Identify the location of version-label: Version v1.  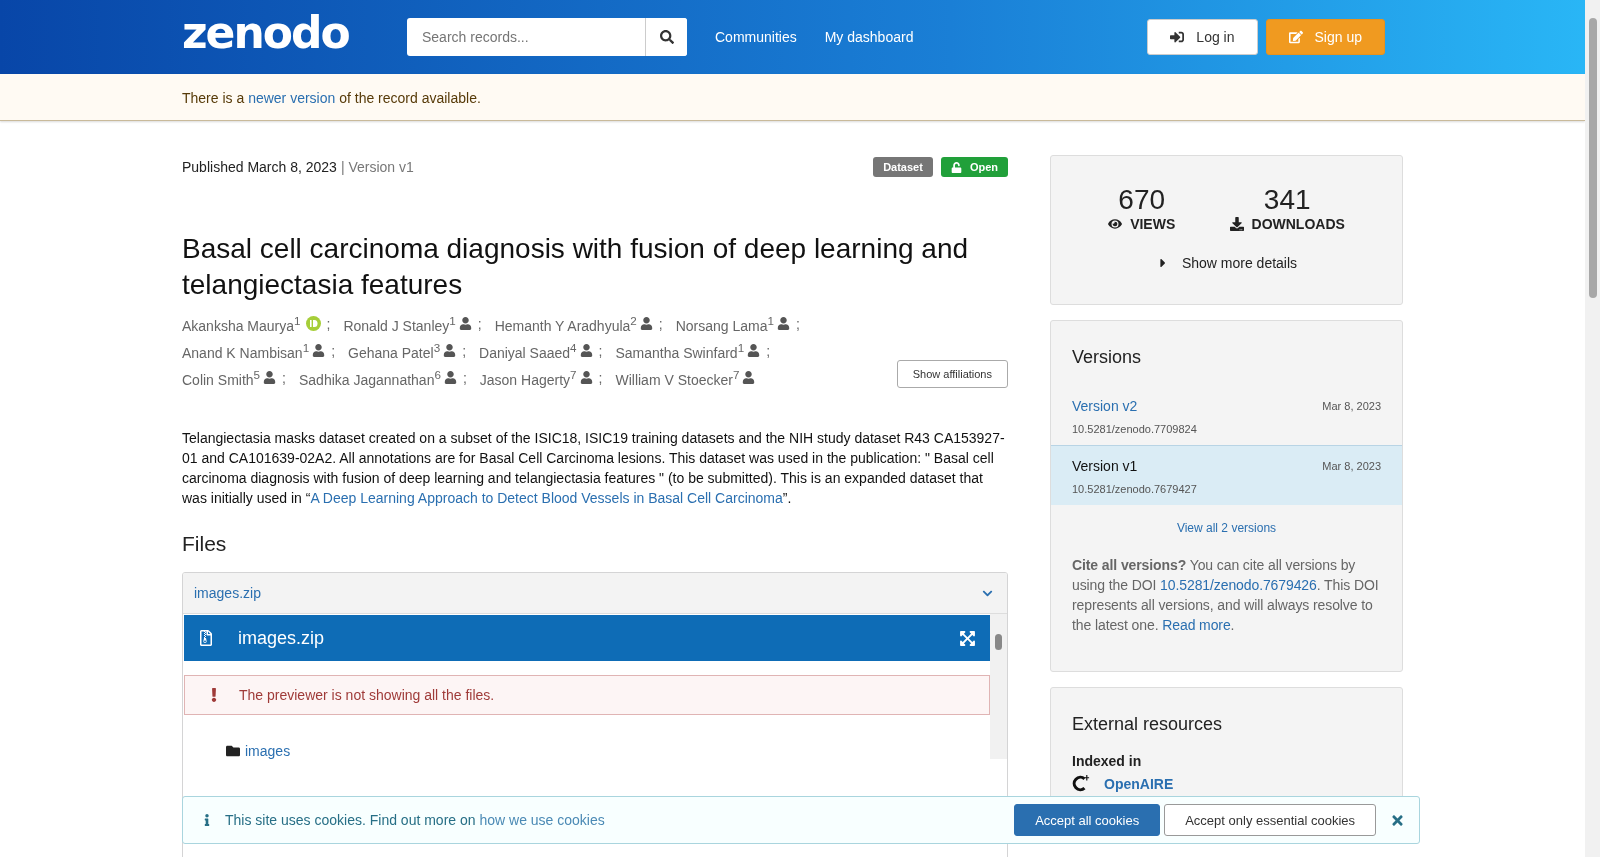
(1105, 466).